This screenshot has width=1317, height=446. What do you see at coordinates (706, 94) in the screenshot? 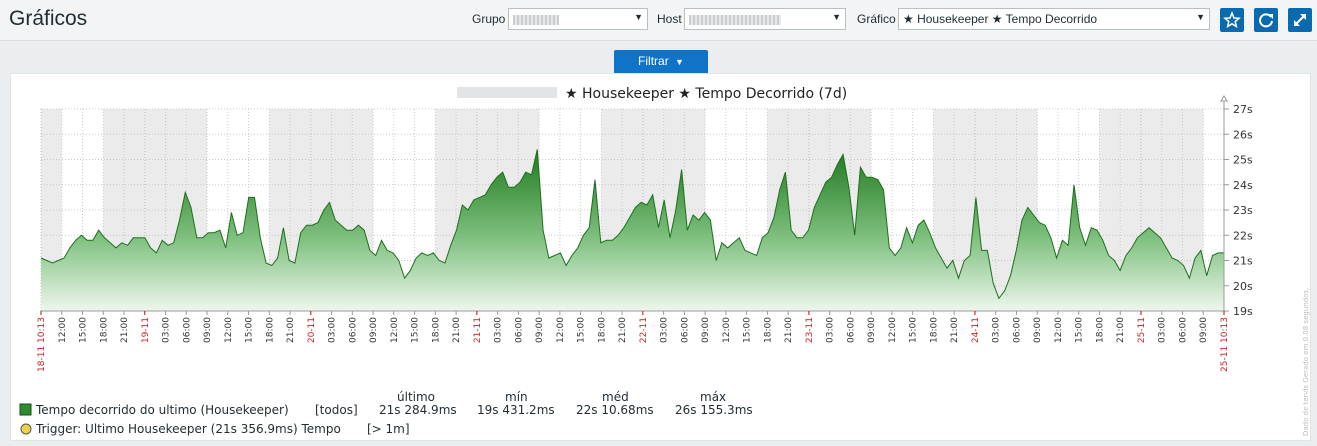
I see `graph-title-text: ★ Housekeeper ★ Tempo Decorrido (7d)` at bounding box center [706, 94].